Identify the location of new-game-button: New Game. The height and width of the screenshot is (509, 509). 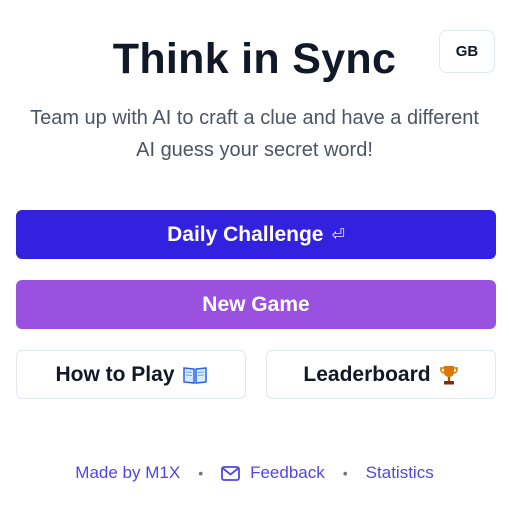
(256, 304).